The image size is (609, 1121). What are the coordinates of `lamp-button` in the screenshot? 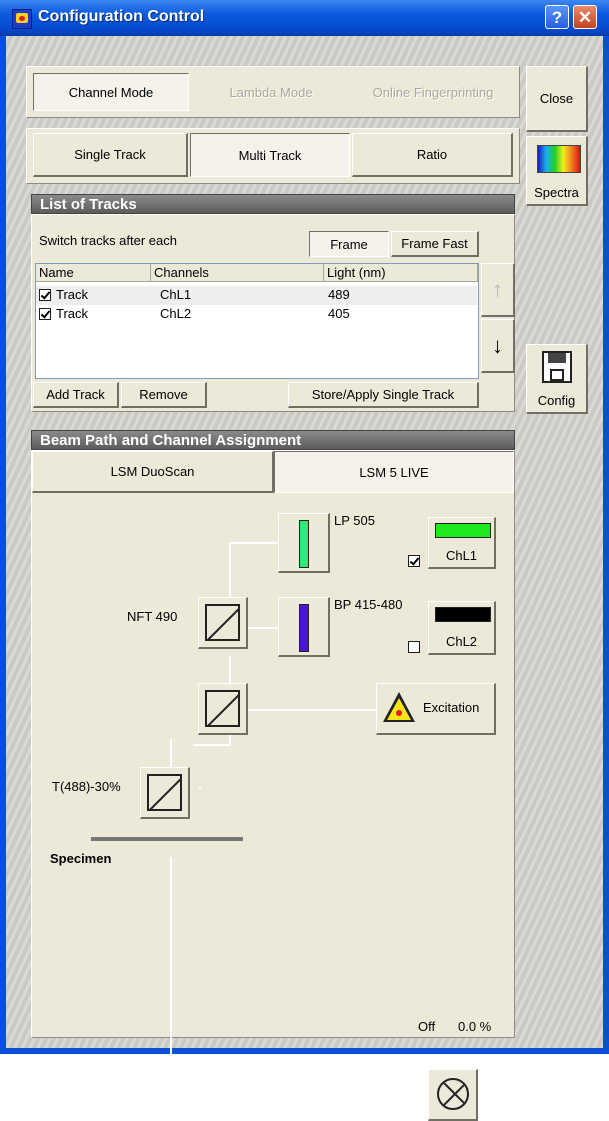 It's located at (453, 1095).